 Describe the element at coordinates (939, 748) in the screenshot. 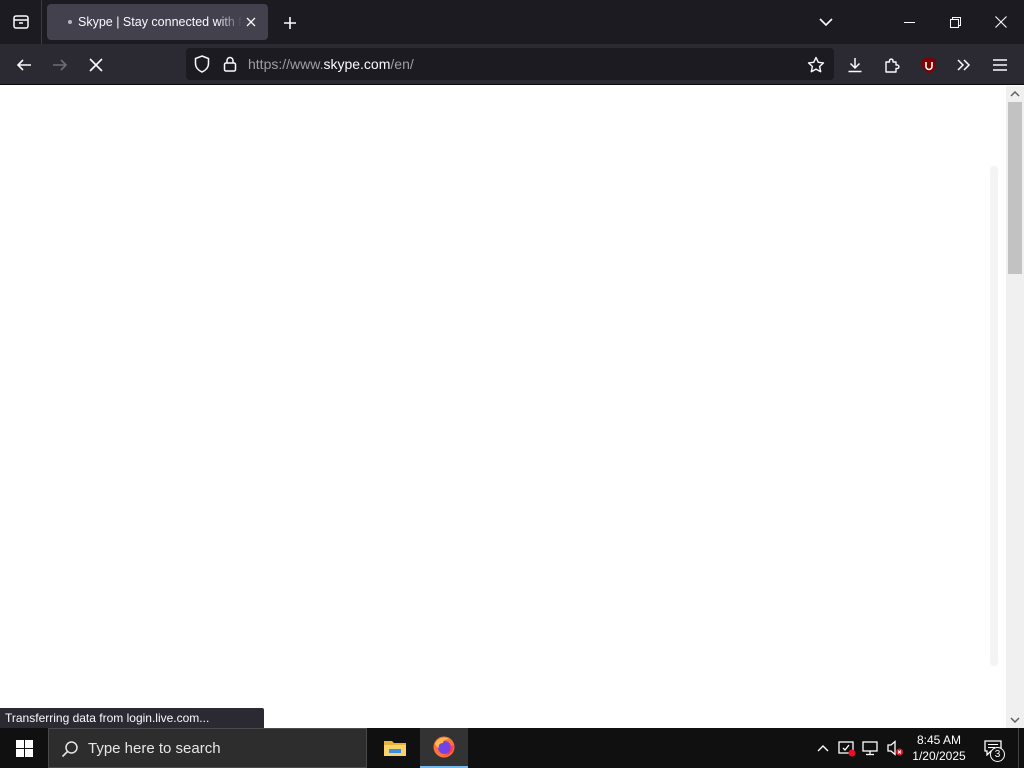

I see `taskbar-clock: 8:45 AM 1/20/2025` at that location.